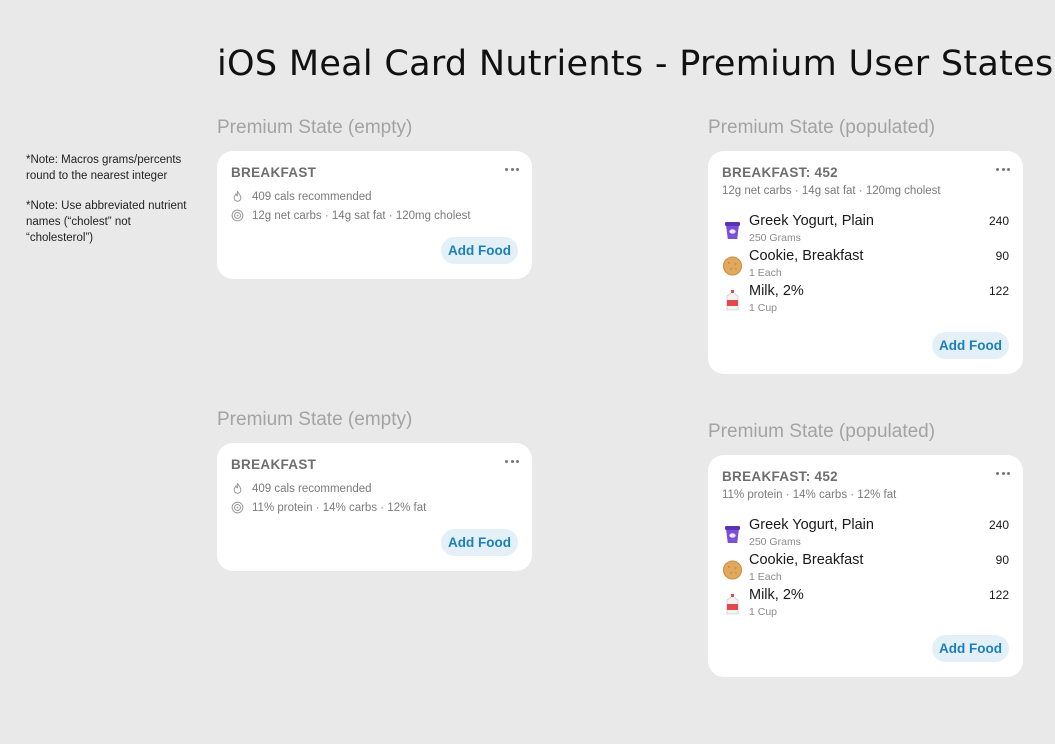 The height and width of the screenshot is (744, 1055). I want to click on state-label-populated-2: Premium State (populated), so click(822, 431).